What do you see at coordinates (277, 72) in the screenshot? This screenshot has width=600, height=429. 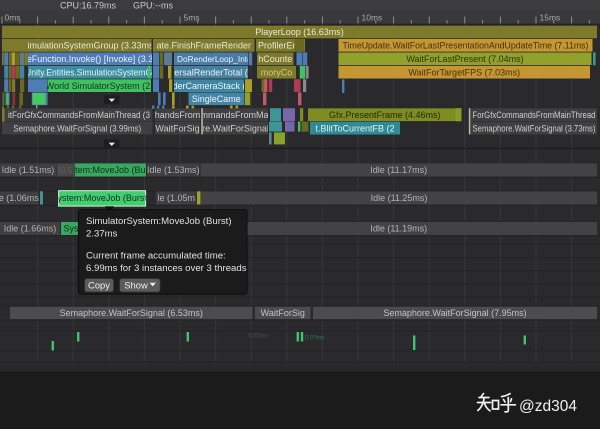 I see `svg-text: moryCo` at bounding box center [277, 72].